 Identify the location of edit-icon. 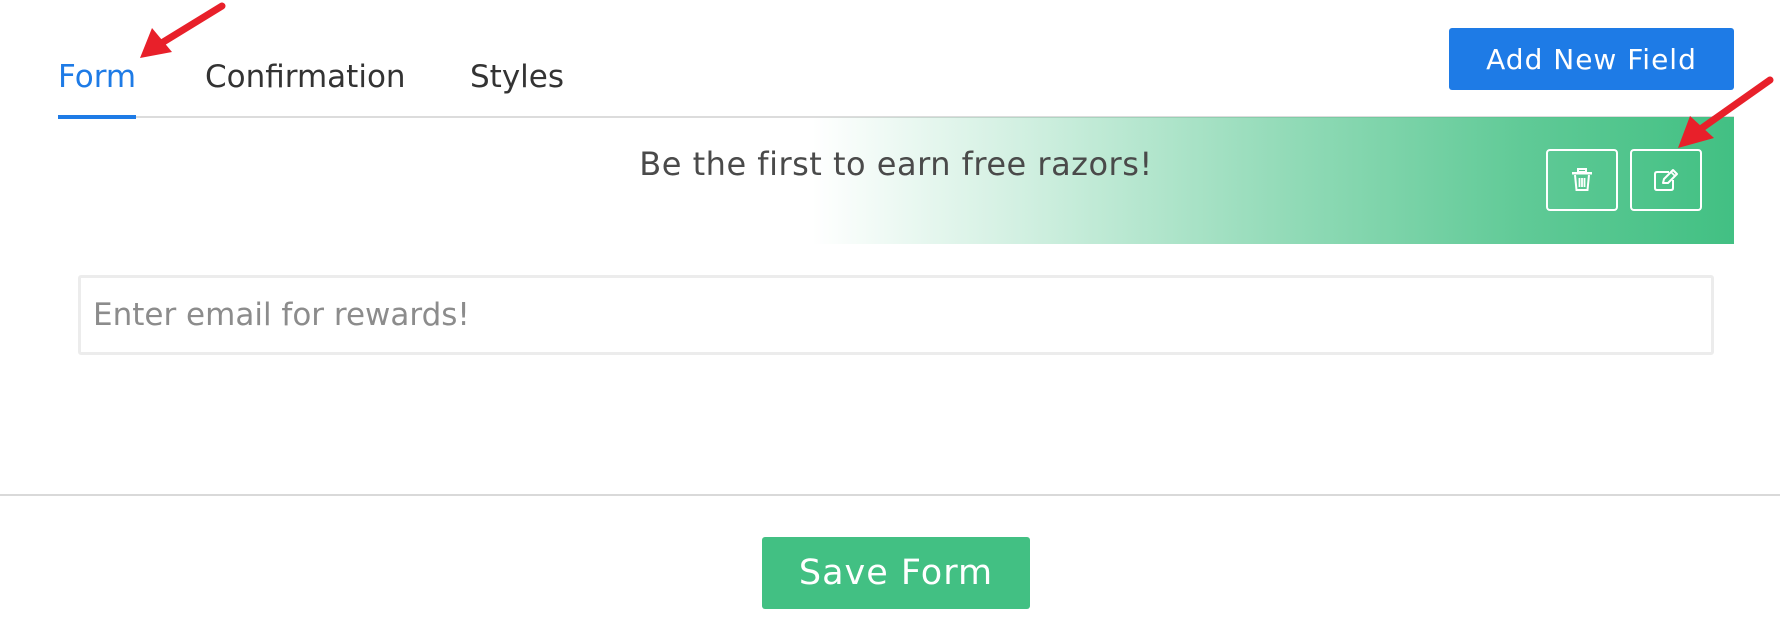
(1666, 180).